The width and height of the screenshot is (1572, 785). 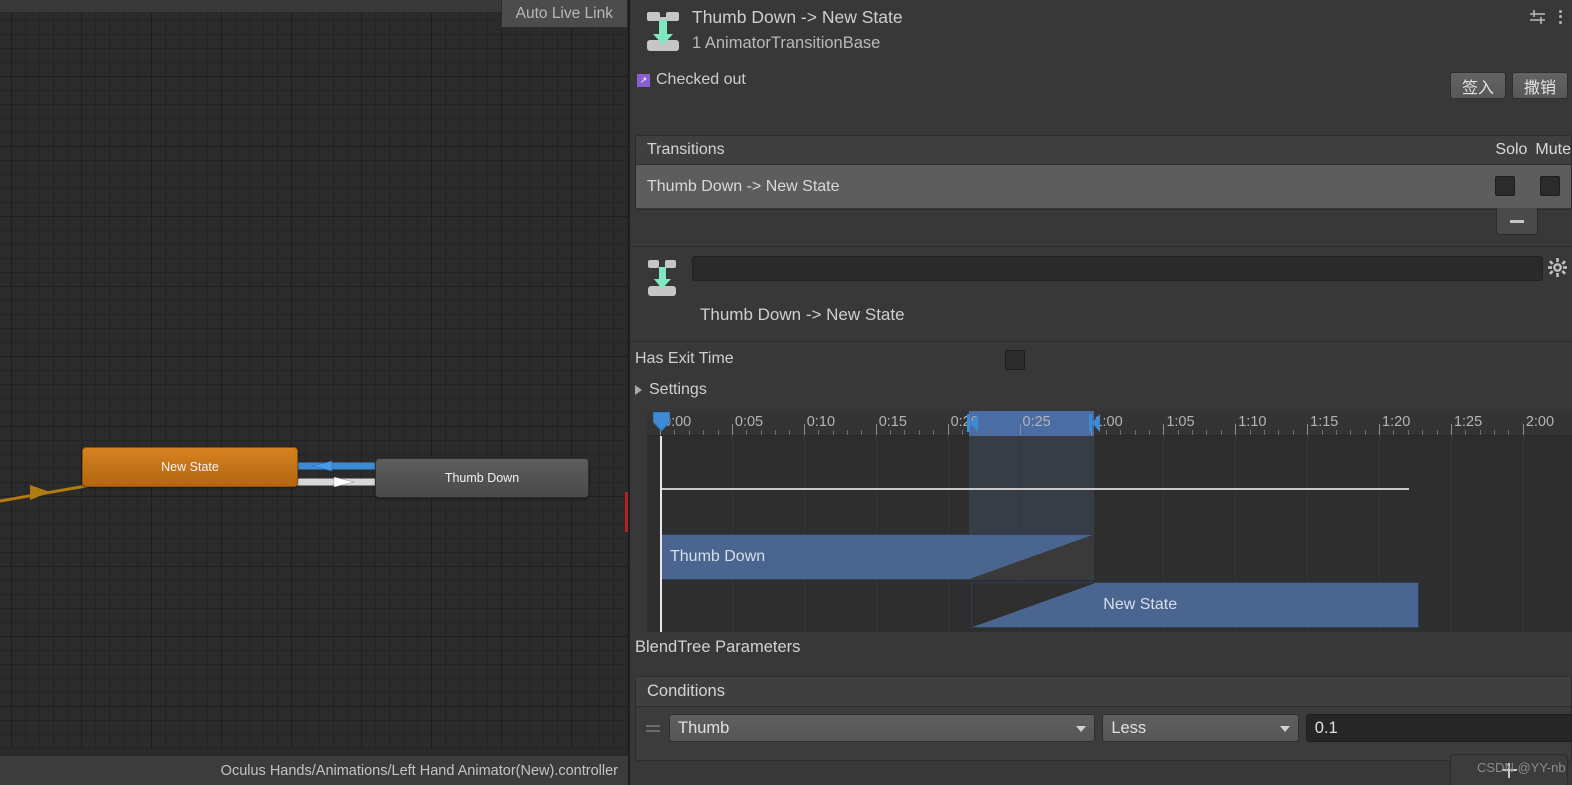 I want to click on timeline-clip-new-state: New State, so click(x=1195, y=605).